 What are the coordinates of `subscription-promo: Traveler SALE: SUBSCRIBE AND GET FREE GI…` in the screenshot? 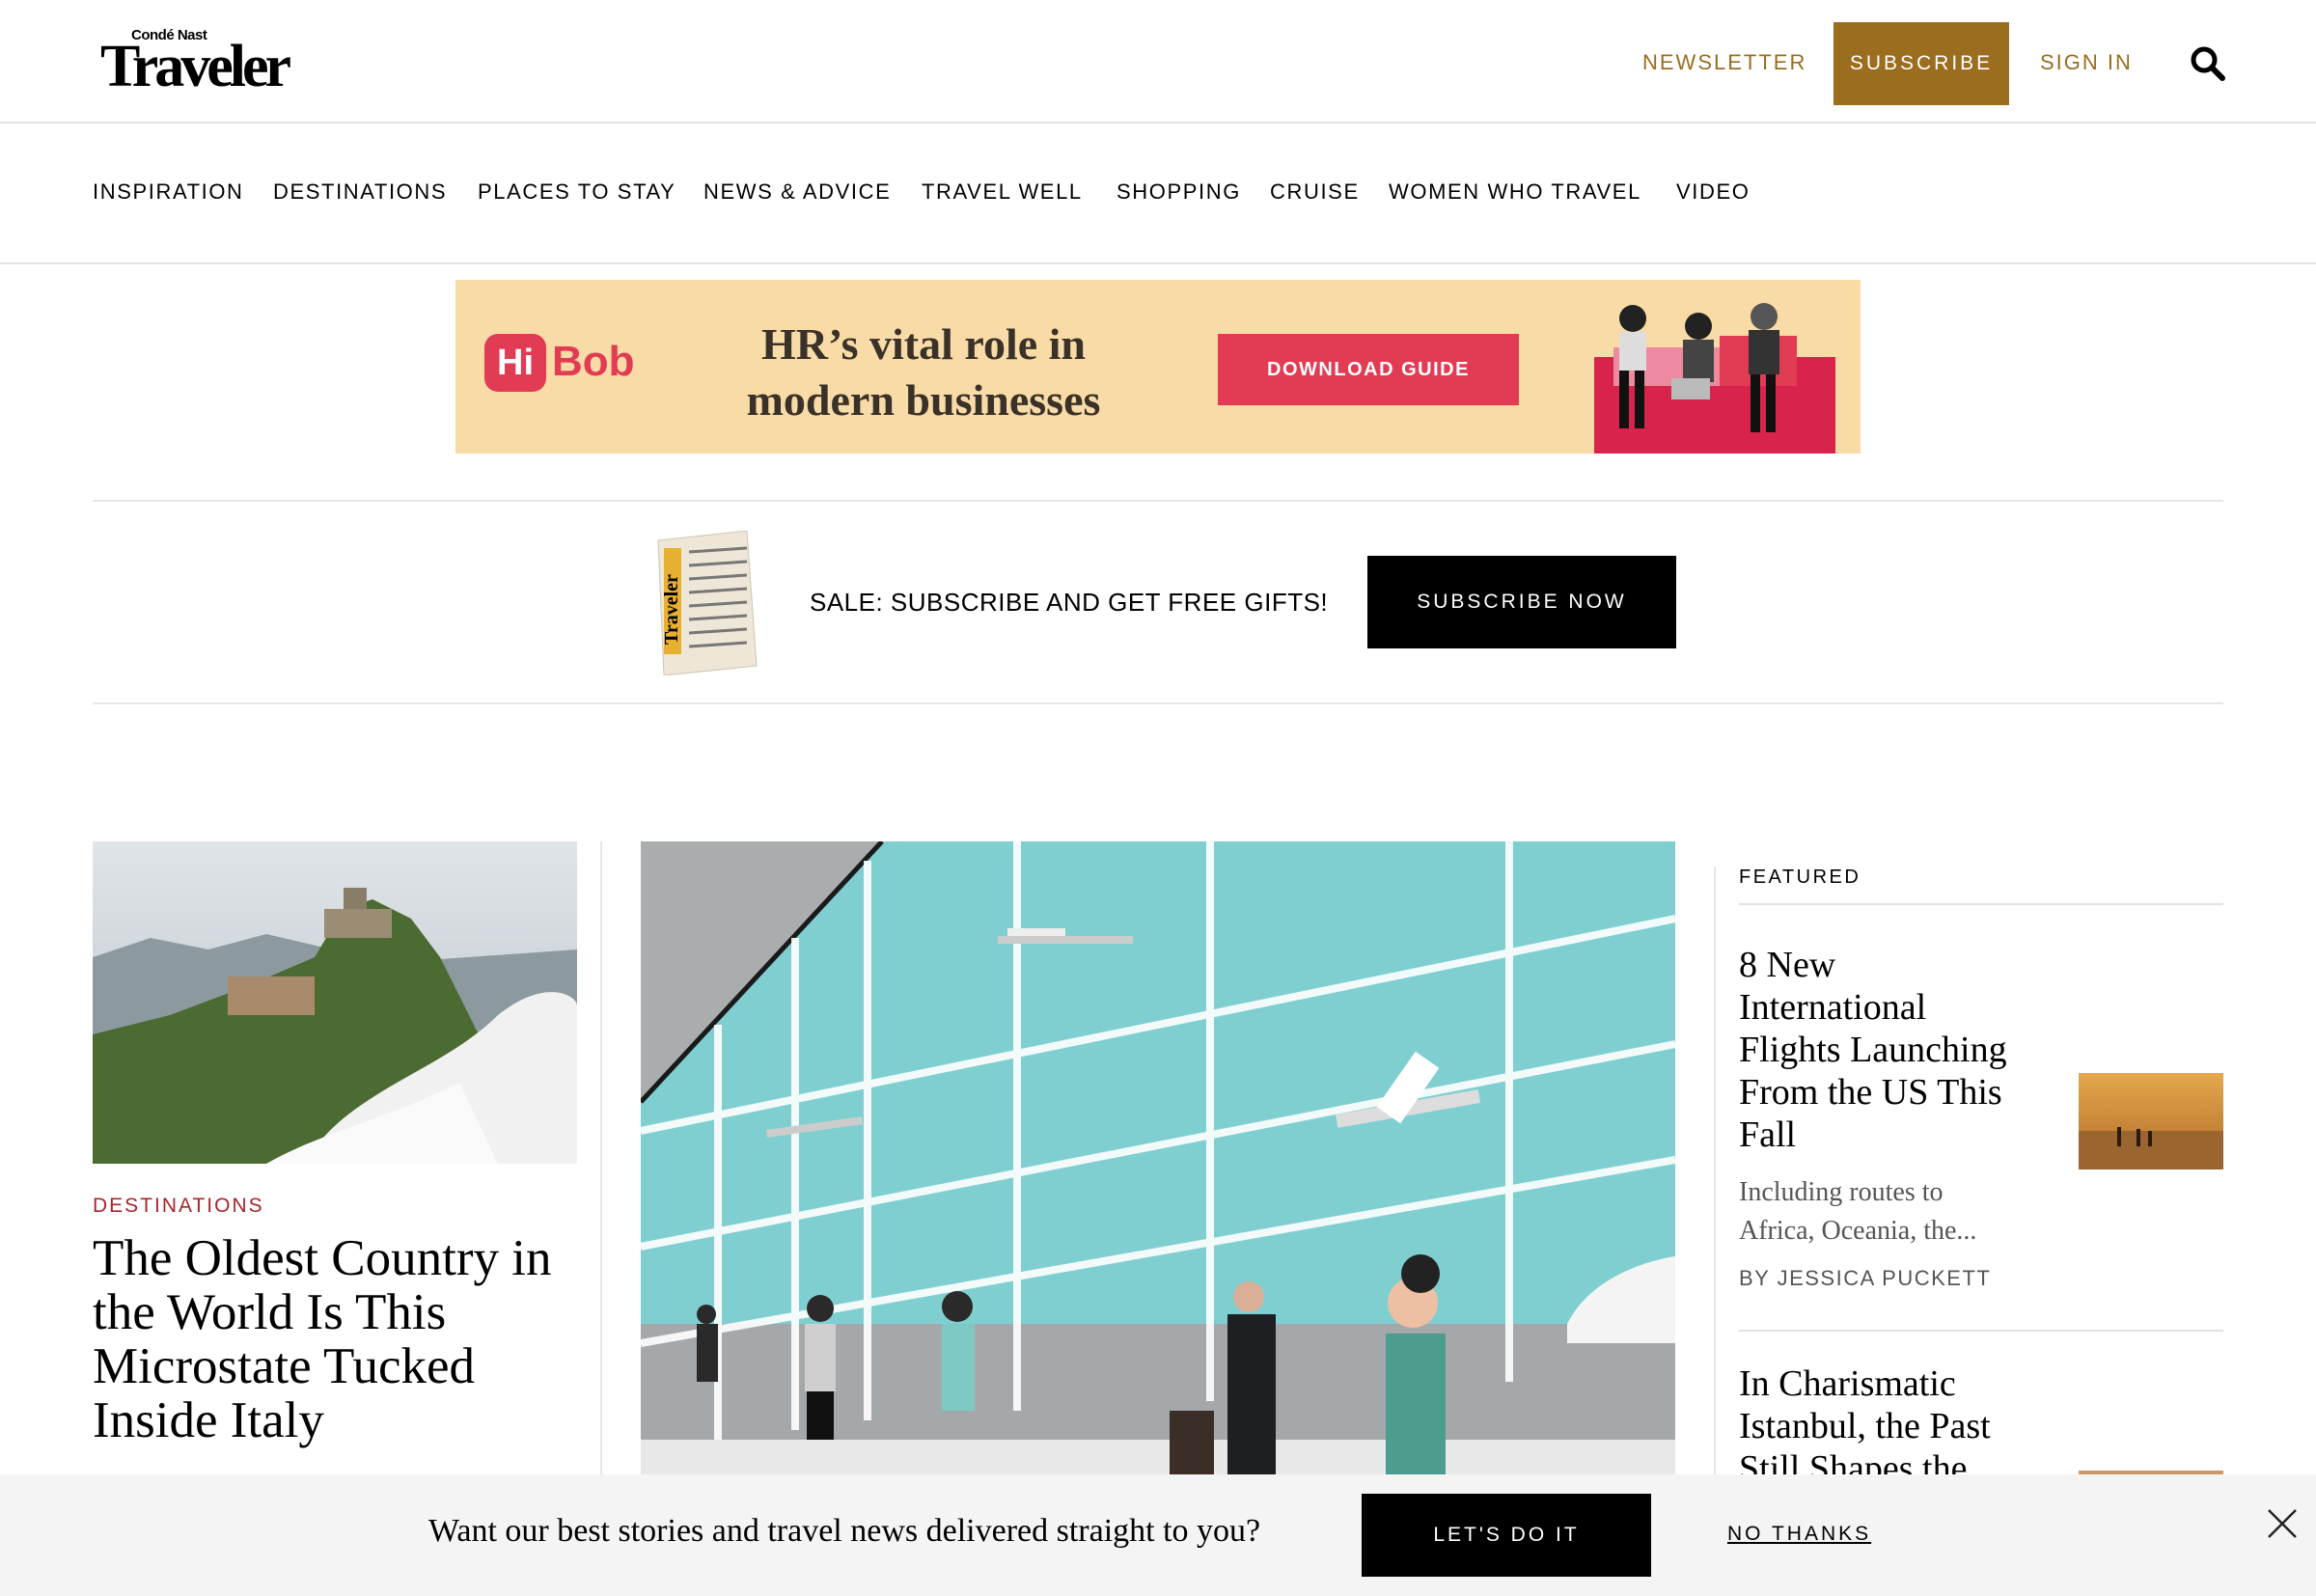 It's located at (1158, 602).